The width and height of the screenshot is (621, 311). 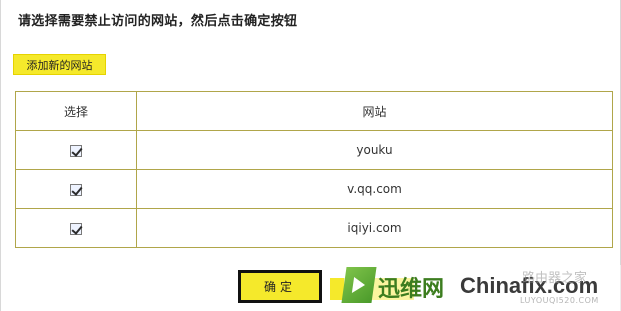 What do you see at coordinates (481, 288) in the screenshot?
I see `watermark: 迅维网 Chinafix.com 路由器之家 LUYOUQI520.COM` at bounding box center [481, 288].